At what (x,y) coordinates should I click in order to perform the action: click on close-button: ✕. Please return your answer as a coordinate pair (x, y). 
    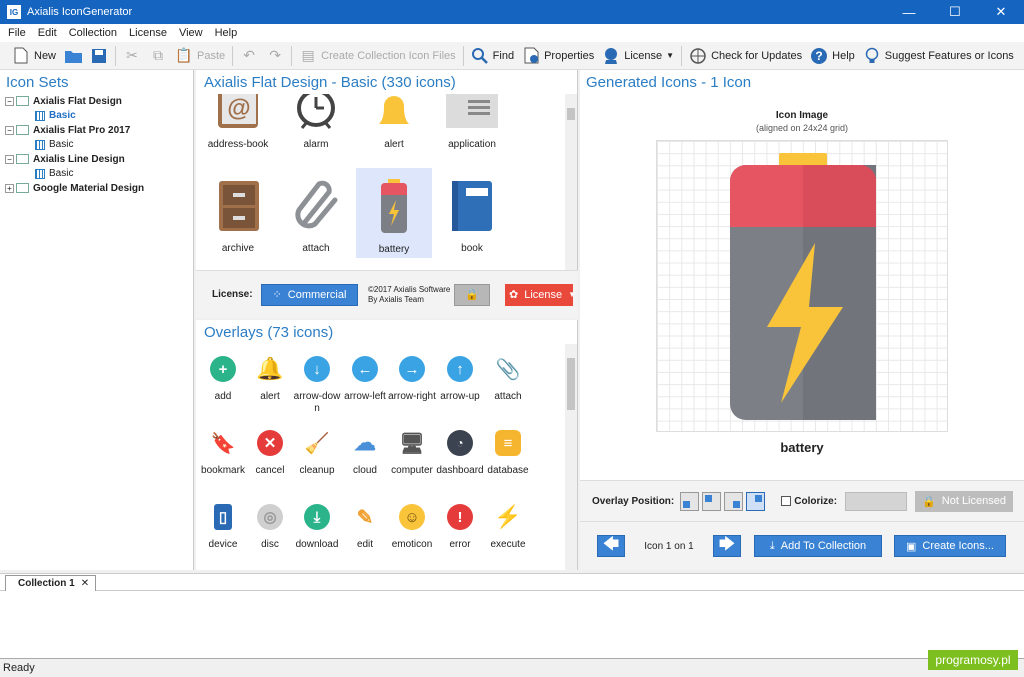
    Looking at the image, I should click on (1001, 12).